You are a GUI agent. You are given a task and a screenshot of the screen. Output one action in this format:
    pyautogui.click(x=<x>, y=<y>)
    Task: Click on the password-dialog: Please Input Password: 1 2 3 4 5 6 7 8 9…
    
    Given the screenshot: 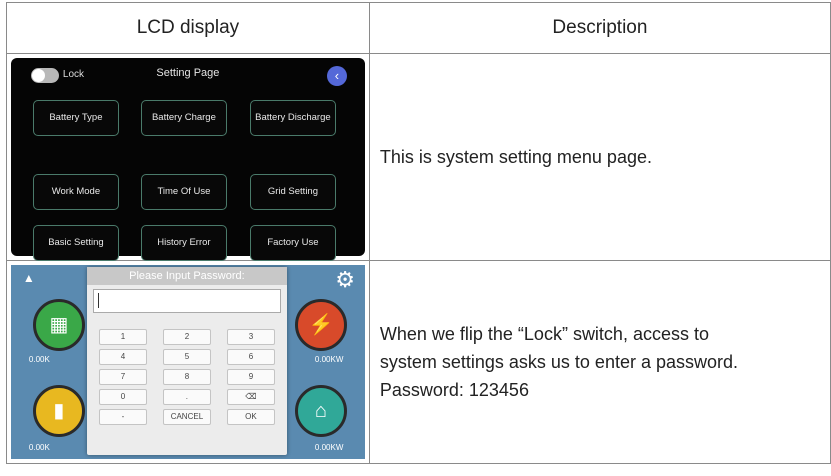 What is the action you would take?
    pyautogui.click(x=186, y=361)
    